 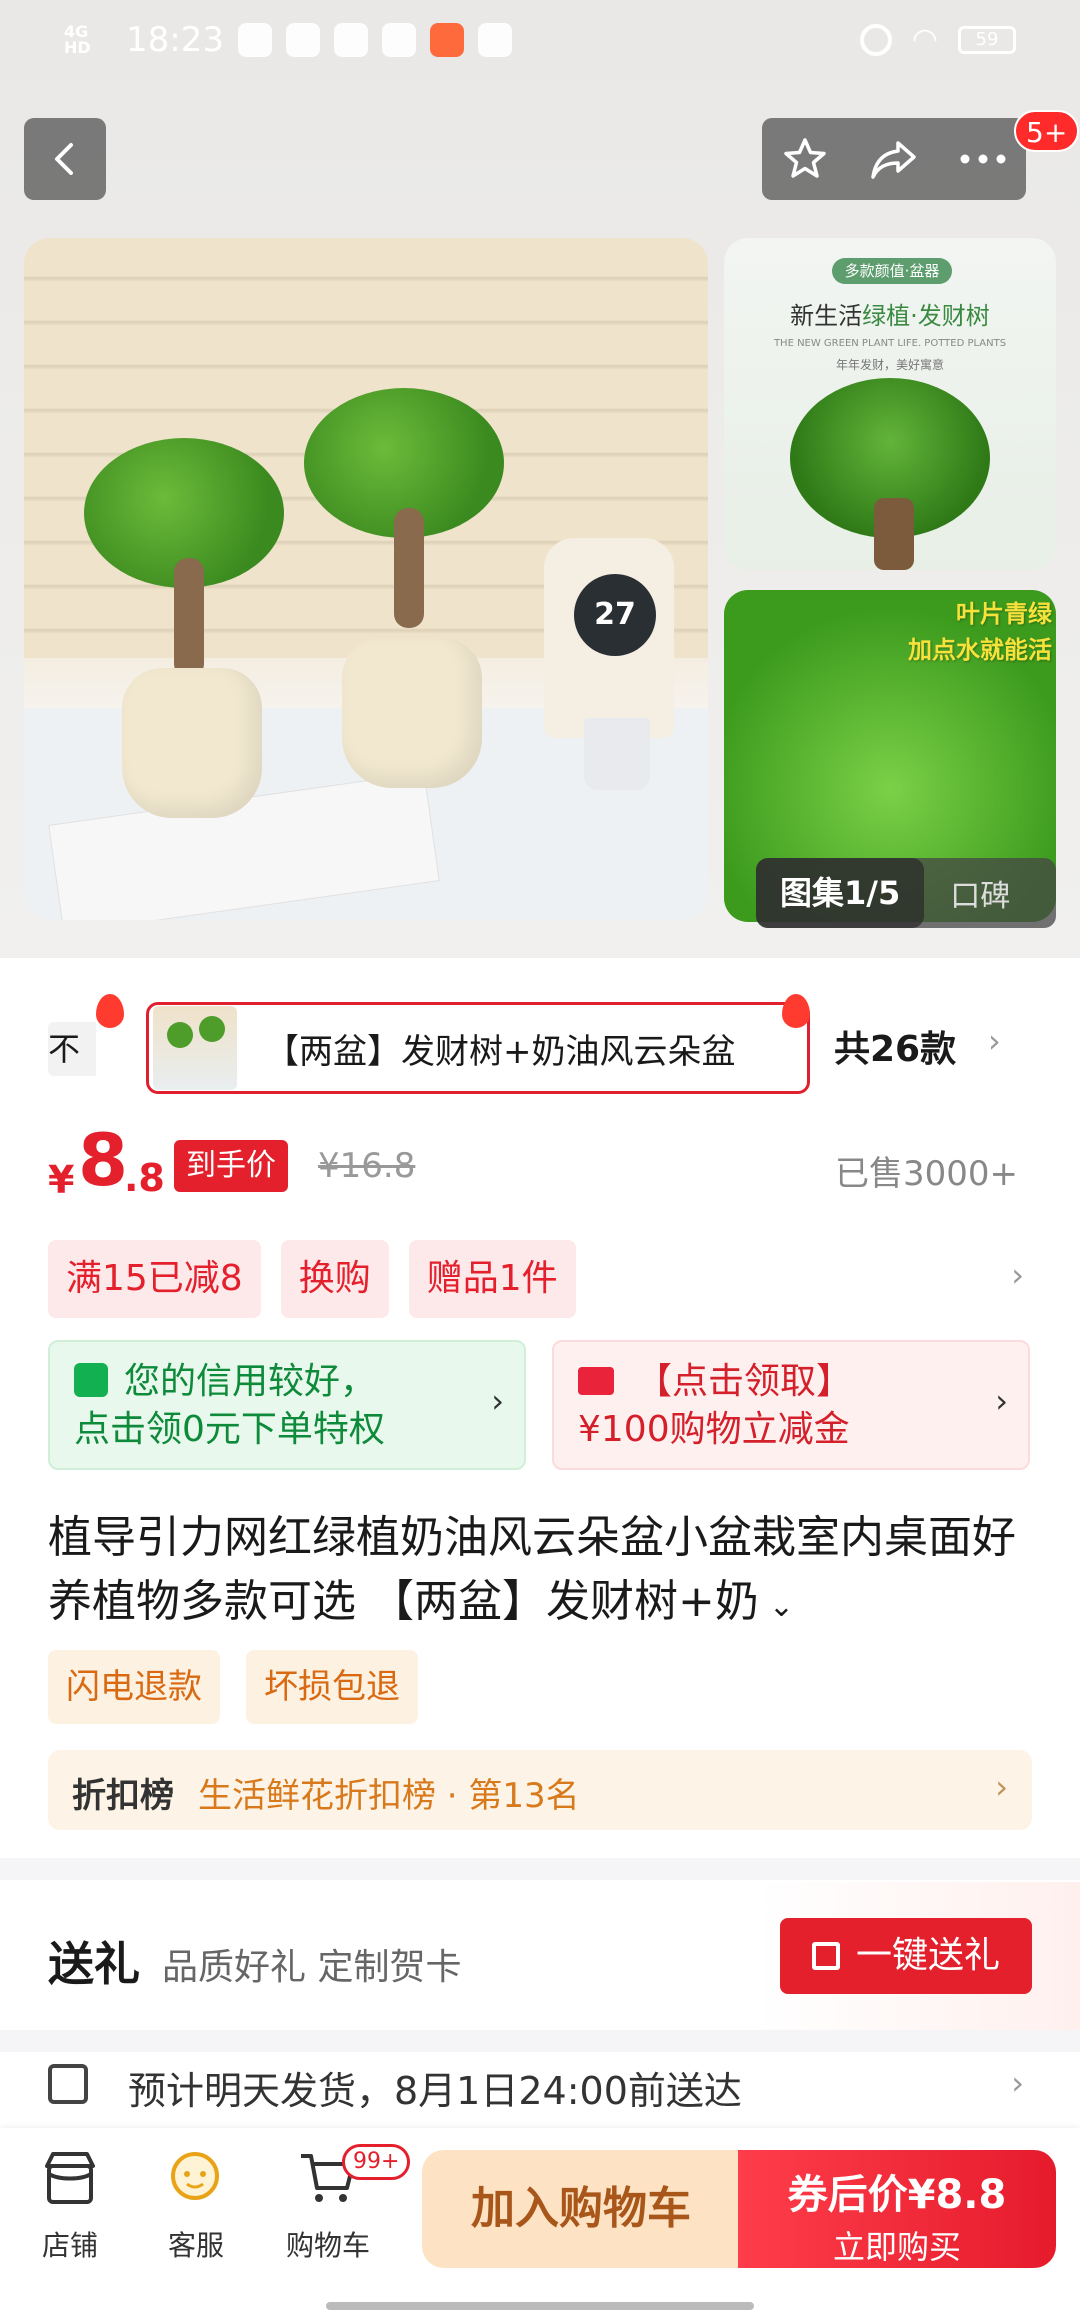 I want to click on final-price-tag: 到手价, so click(x=231, y=1166).